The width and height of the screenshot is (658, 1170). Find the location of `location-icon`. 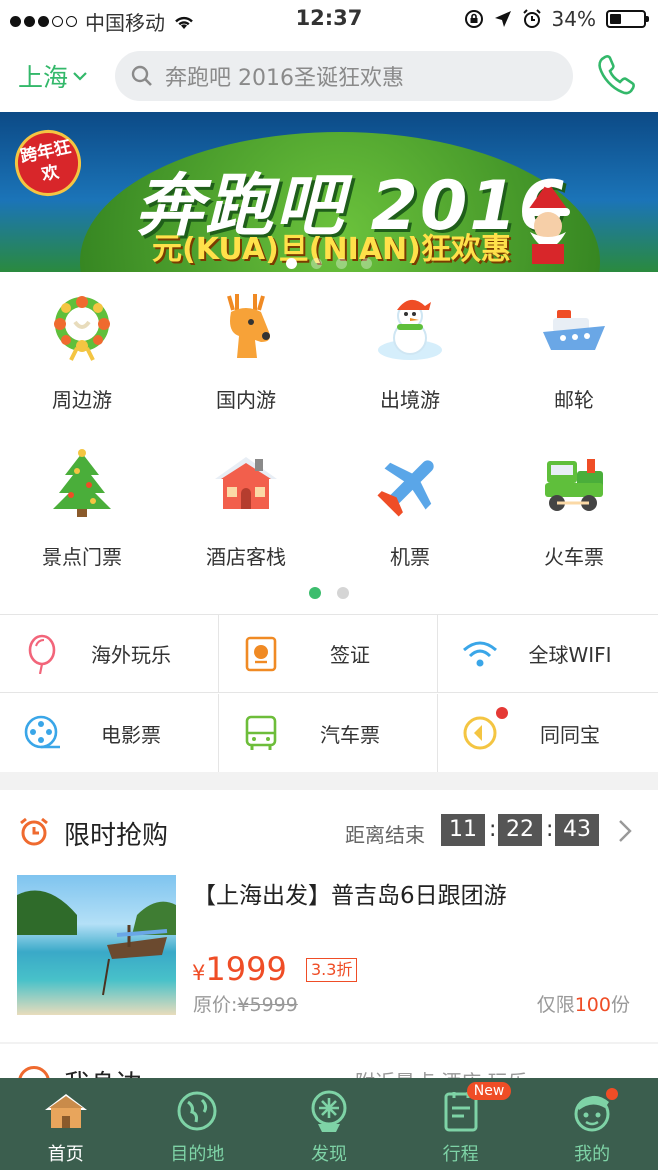

location-icon is located at coordinates (502, 19).